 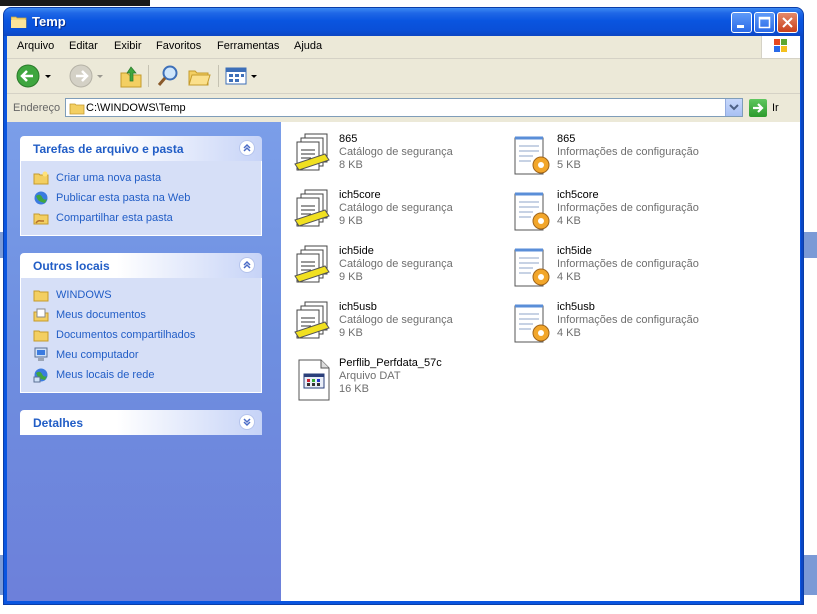 I want to click on documents-icon, so click(x=41, y=315).